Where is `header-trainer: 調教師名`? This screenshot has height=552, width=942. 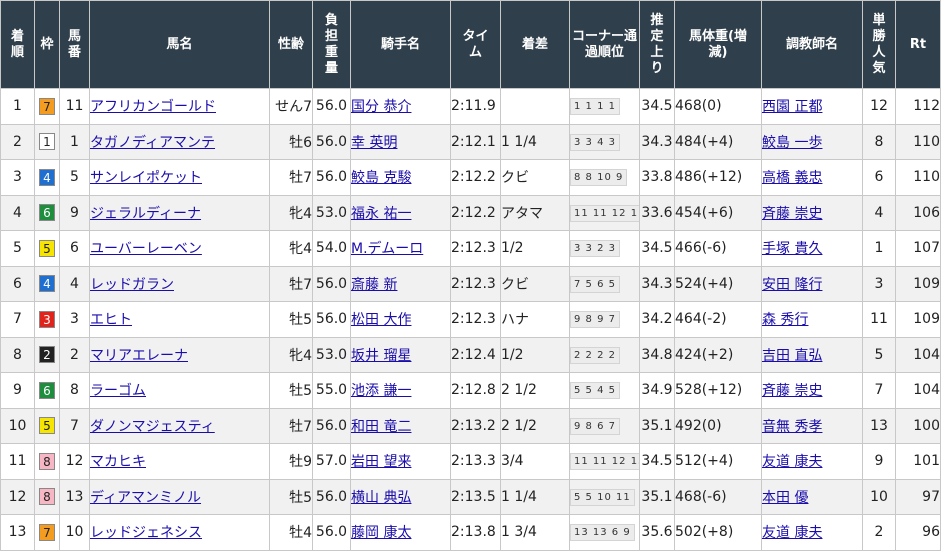 header-trainer: 調教師名 is located at coordinates (812, 44).